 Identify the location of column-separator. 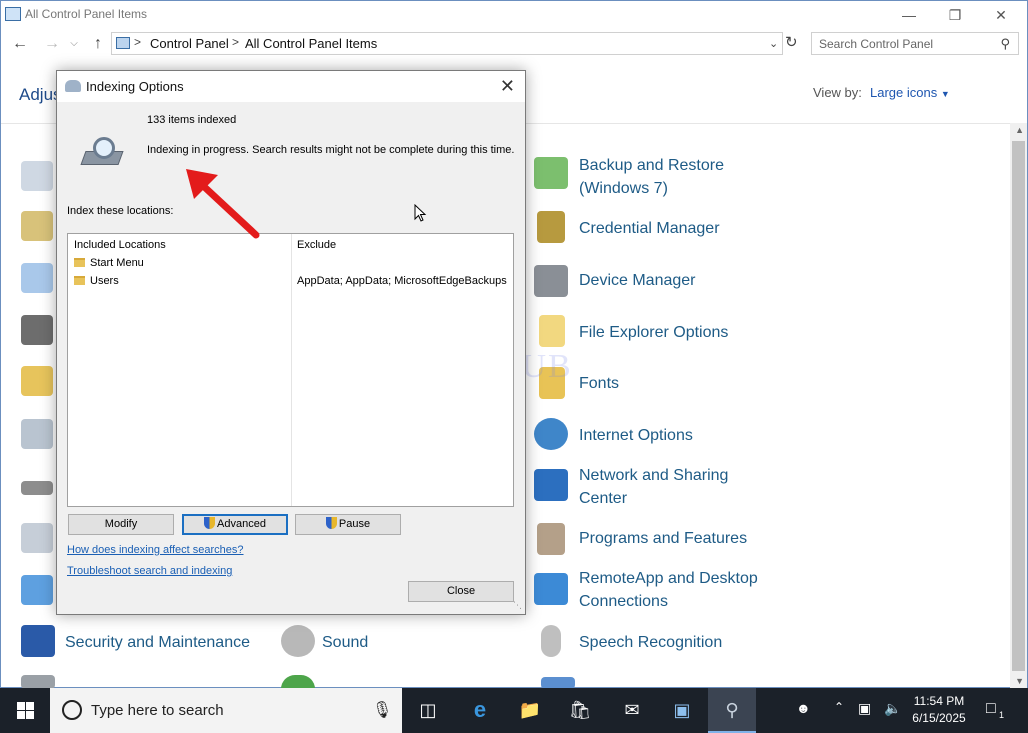
(291, 370).